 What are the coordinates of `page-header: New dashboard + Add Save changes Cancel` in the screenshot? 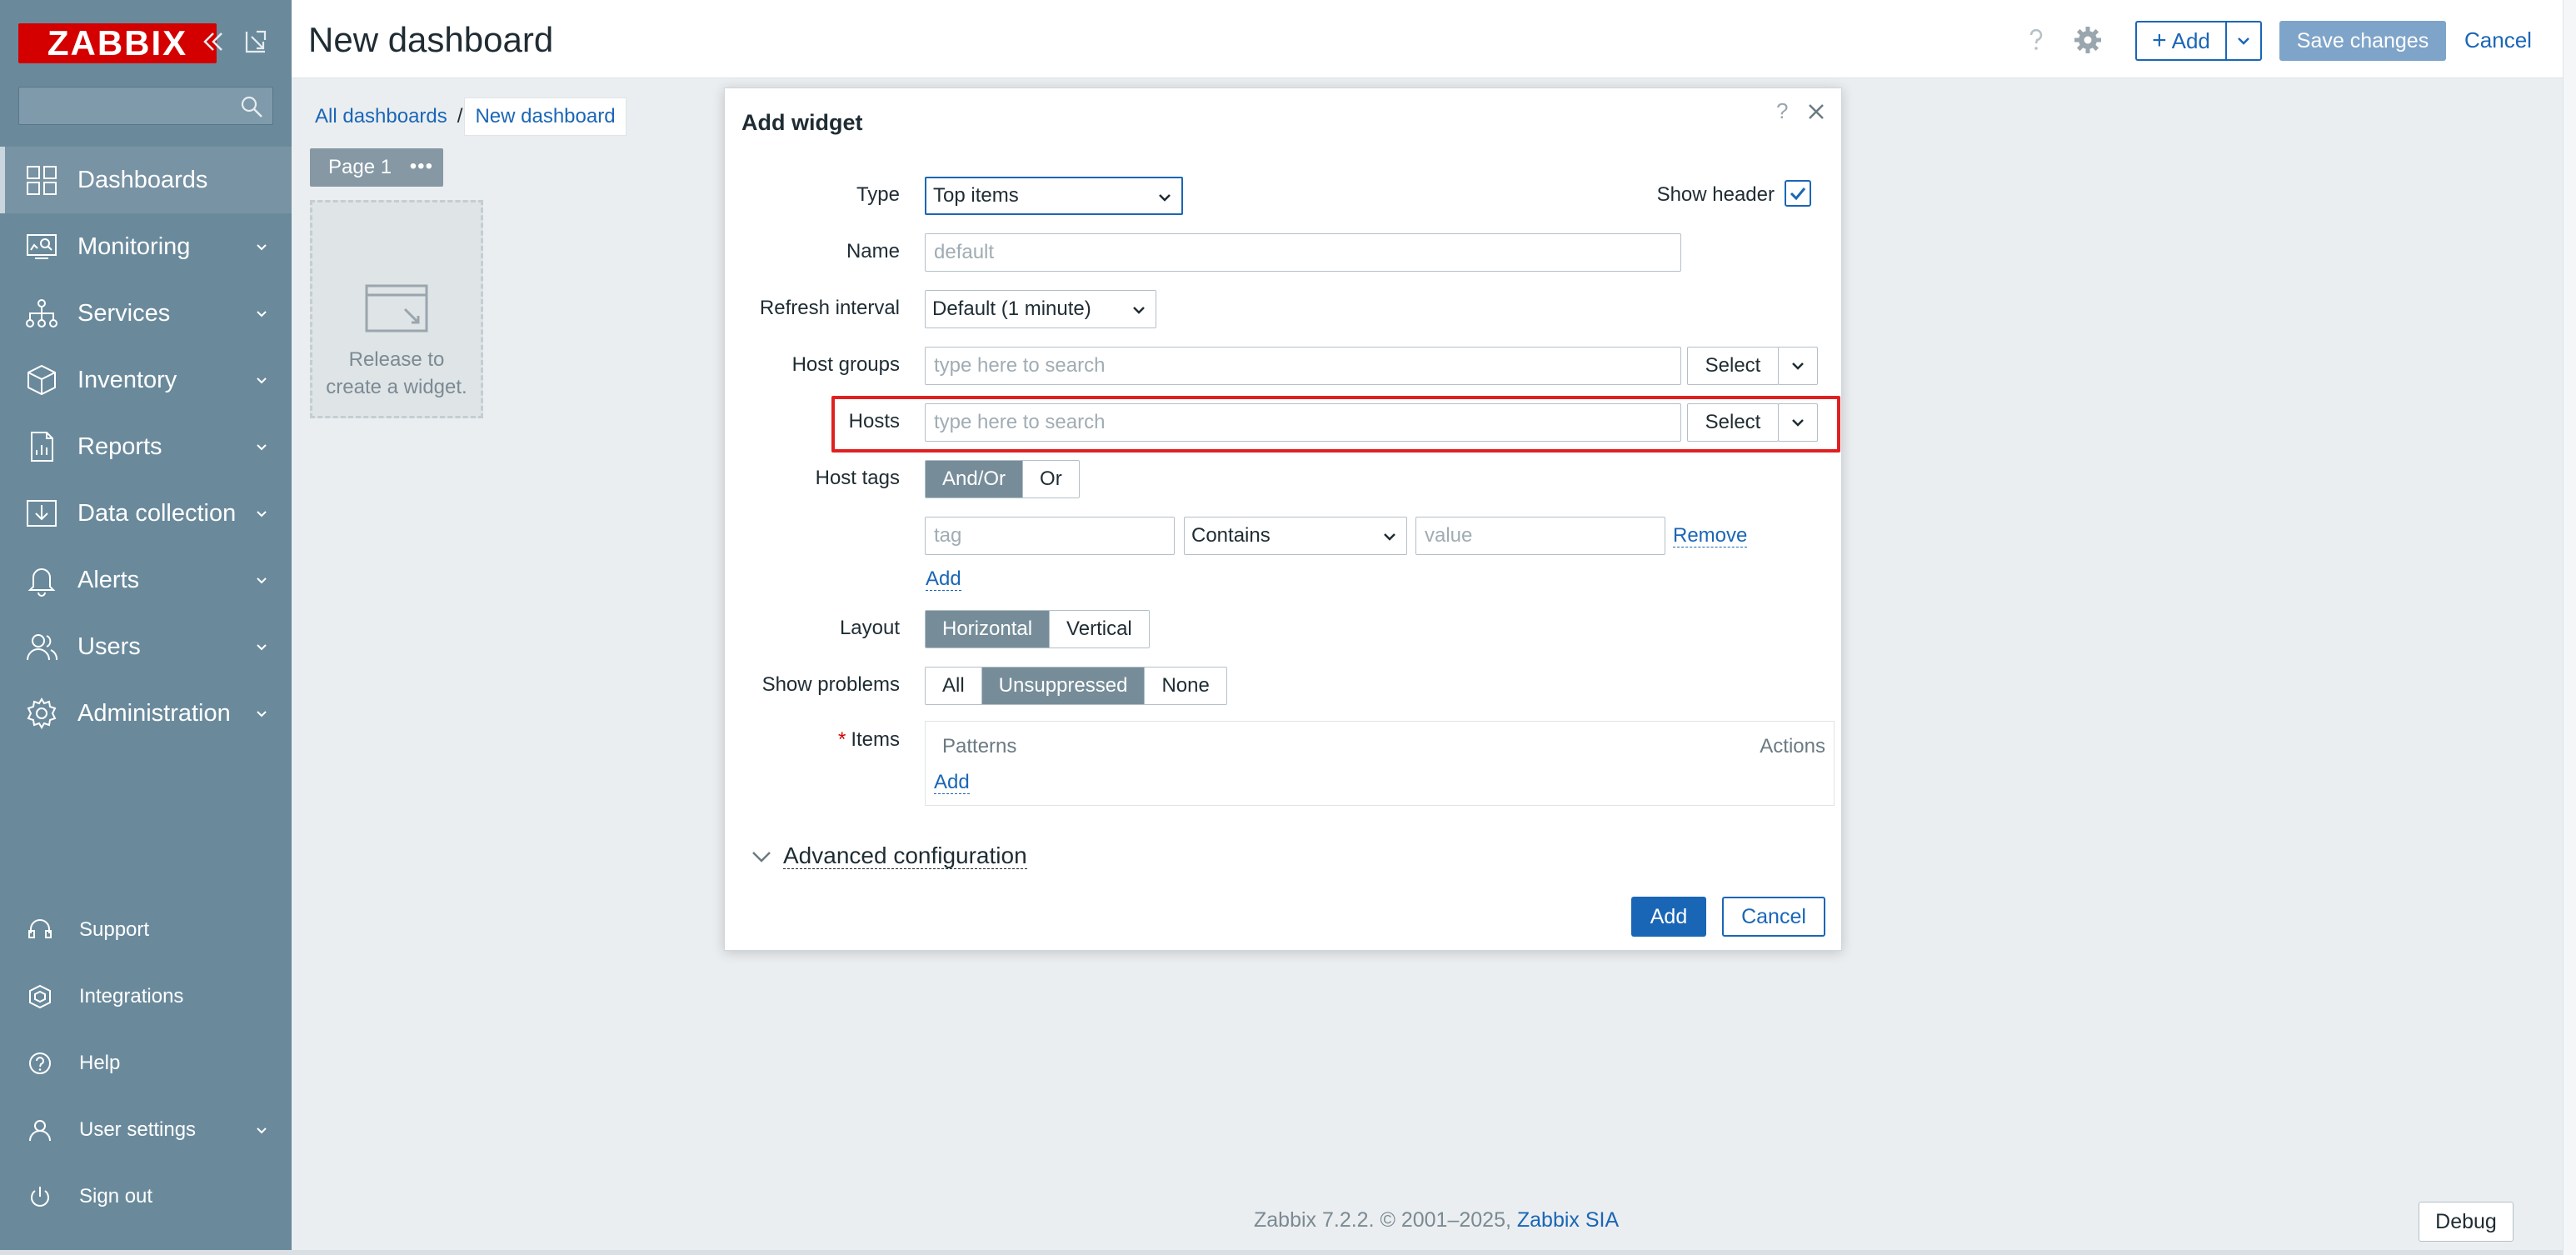 It's located at (1434, 39).